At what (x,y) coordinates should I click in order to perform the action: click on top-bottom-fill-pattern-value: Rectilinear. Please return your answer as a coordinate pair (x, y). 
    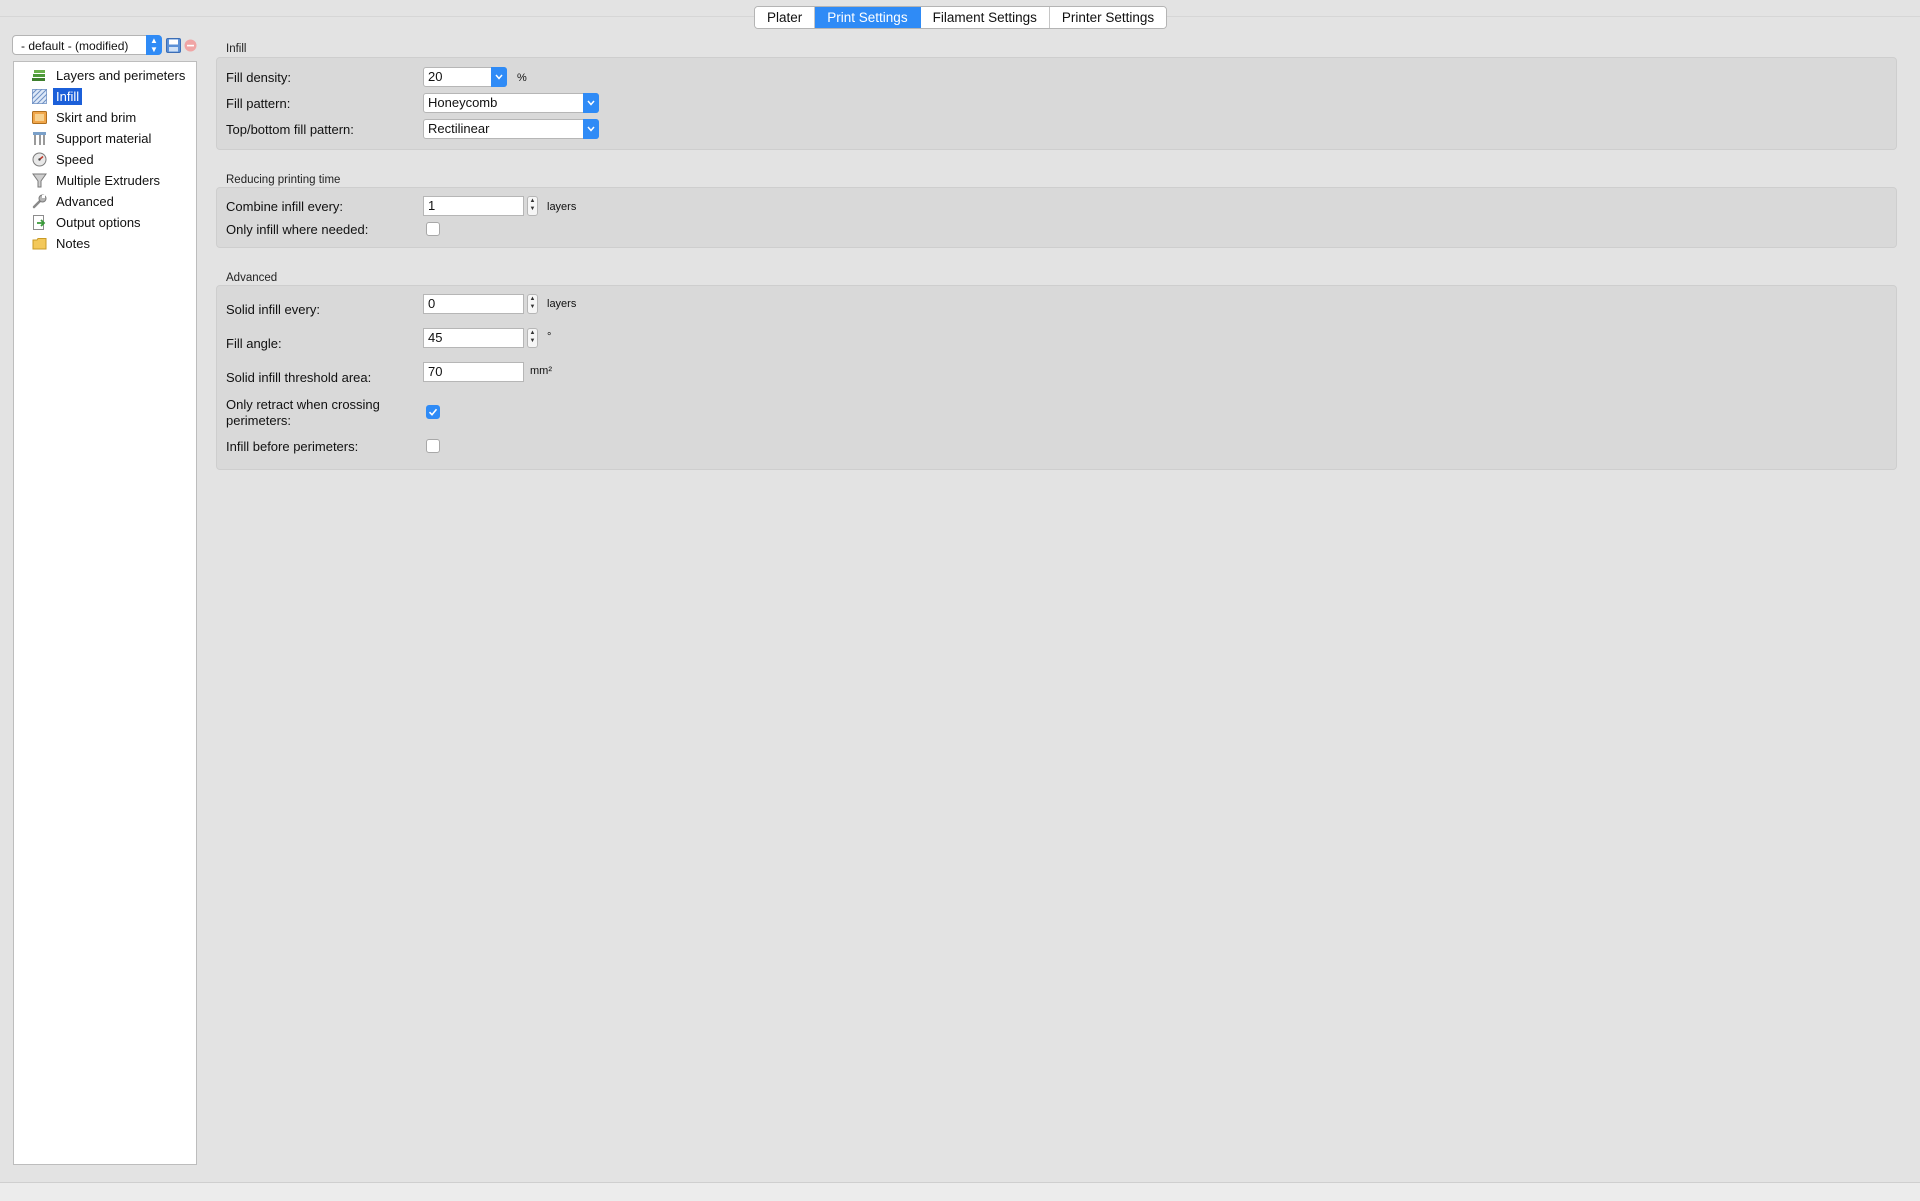
    Looking at the image, I should click on (459, 128).